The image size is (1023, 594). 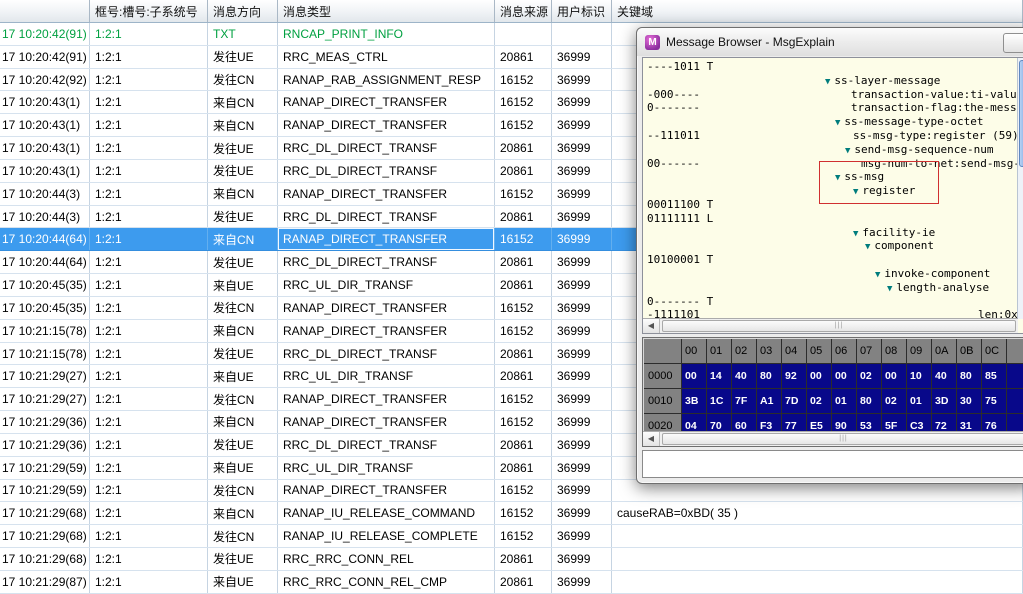 What do you see at coordinates (830, 288) in the screenshot?
I see `tree-line: ▼ length-analyse` at bounding box center [830, 288].